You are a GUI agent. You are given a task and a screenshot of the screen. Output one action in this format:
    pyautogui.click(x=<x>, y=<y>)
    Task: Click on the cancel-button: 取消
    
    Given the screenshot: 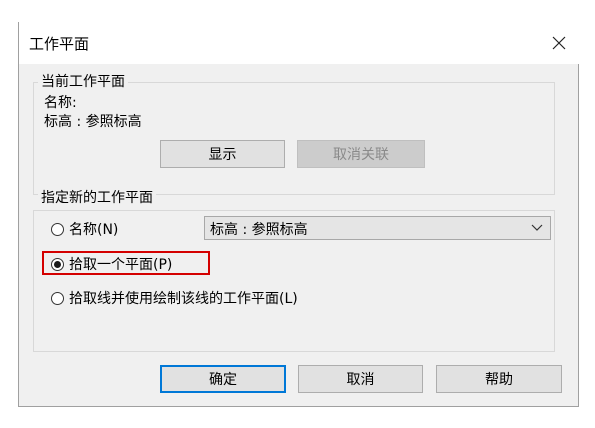 What is the action you would take?
    pyautogui.click(x=360, y=379)
    